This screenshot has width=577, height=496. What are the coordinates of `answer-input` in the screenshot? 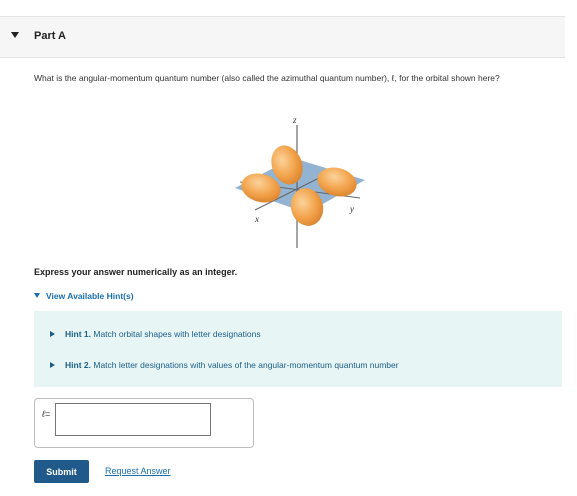 It's located at (133, 419).